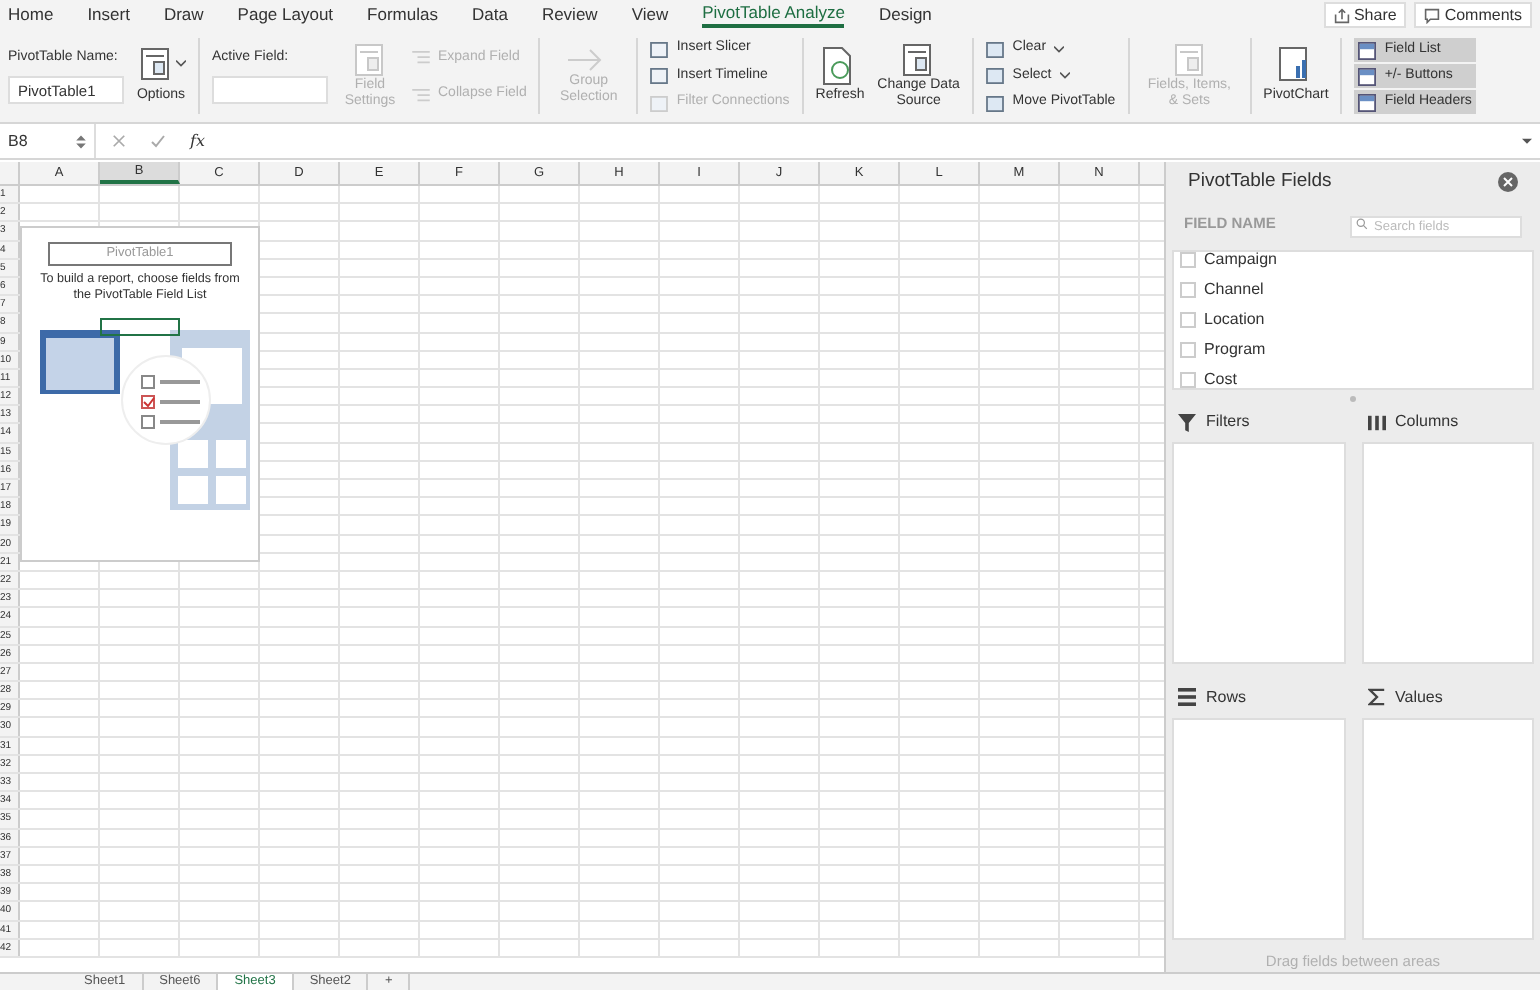  Describe the element at coordinates (1508, 182) in the screenshot. I see `close-icon` at that location.